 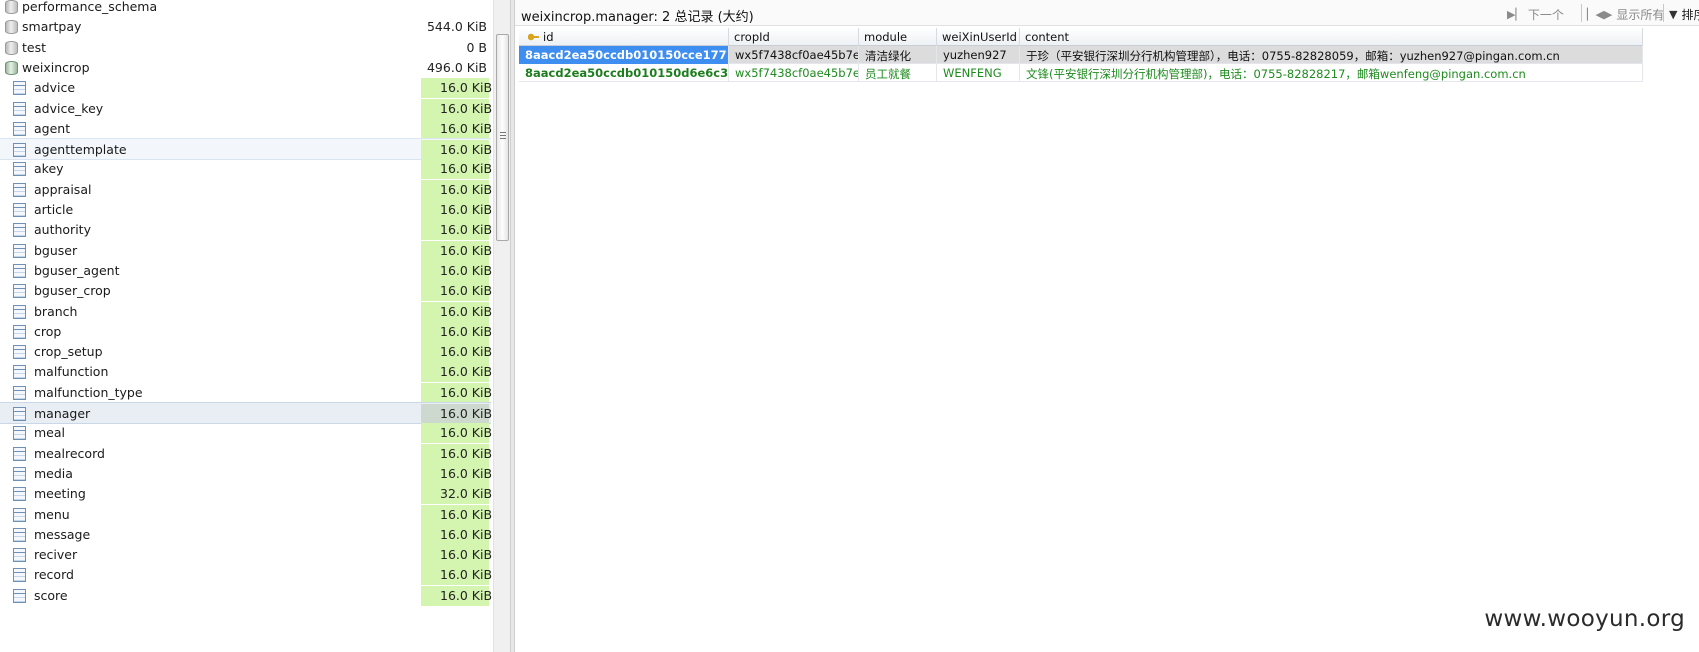 I want to click on tree-table-advice_key: advice_key 16.0 KiB, so click(x=246, y=109).